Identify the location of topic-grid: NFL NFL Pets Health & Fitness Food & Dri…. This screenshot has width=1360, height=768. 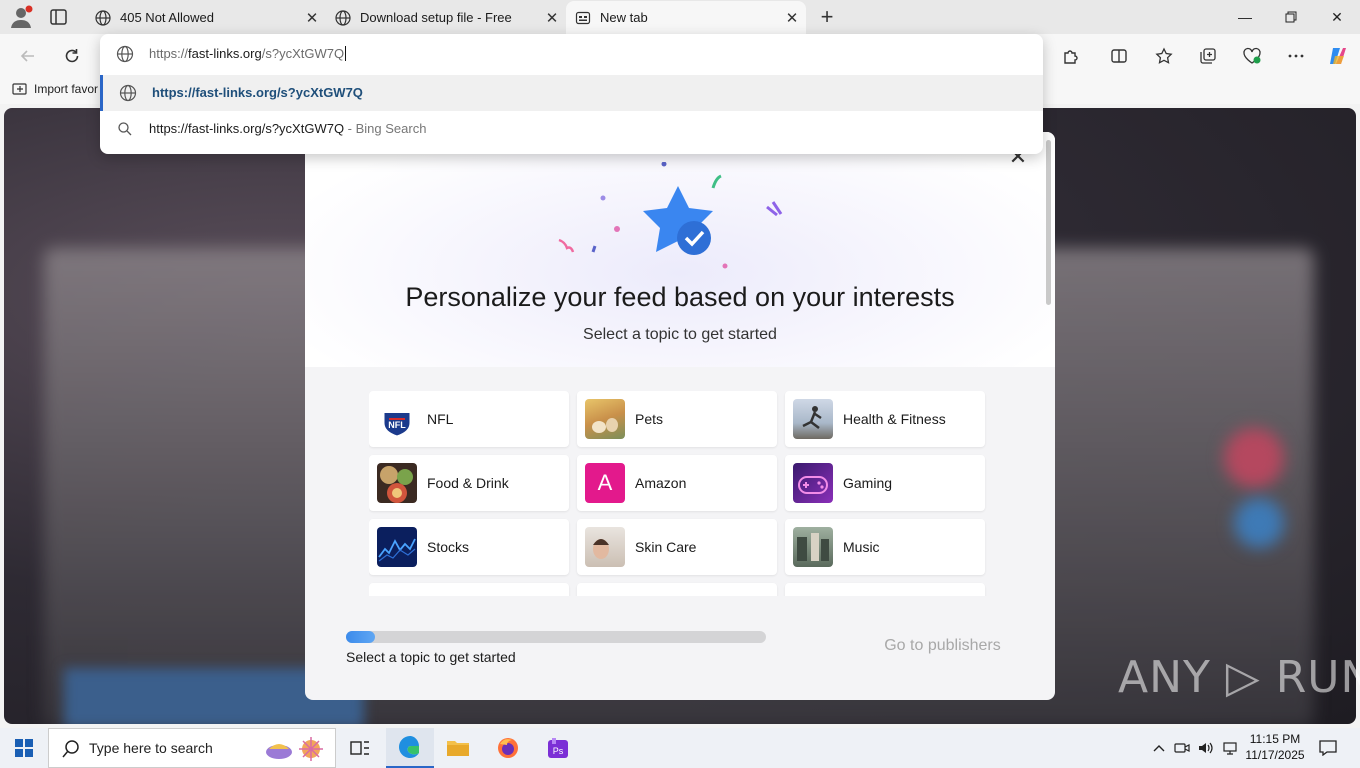
(679, 493).